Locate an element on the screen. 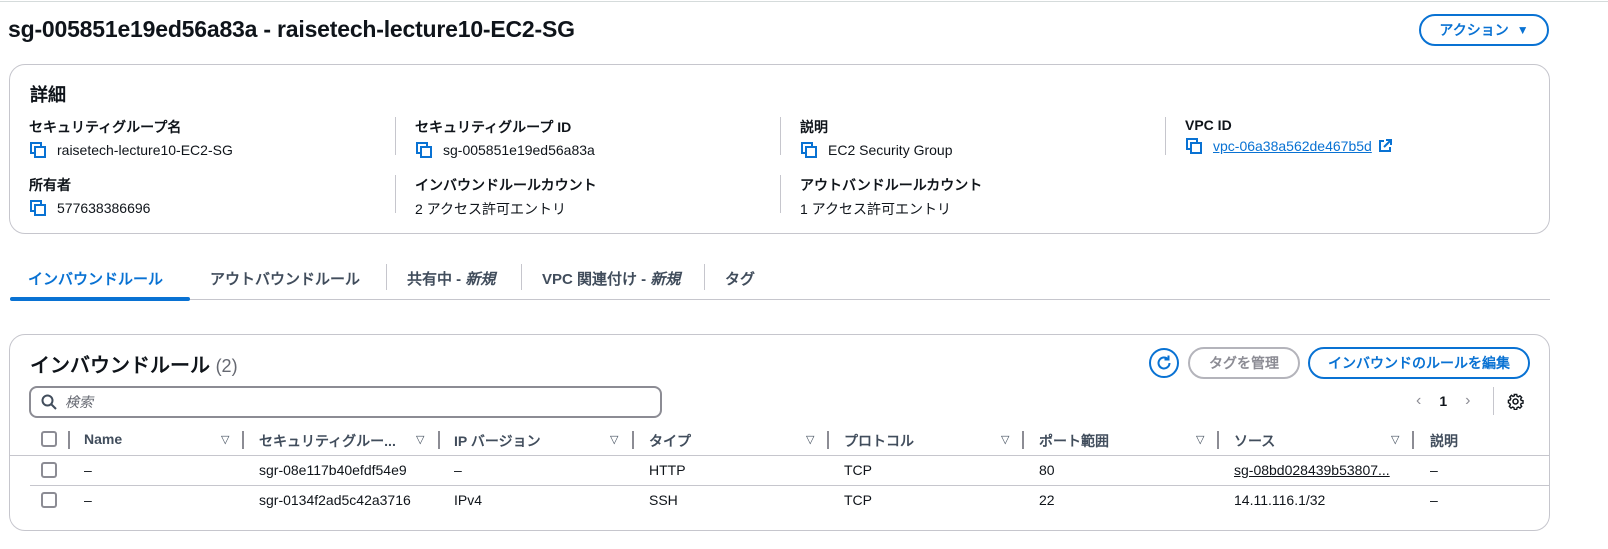 The image size is (1608, 549). description-value: EC2 Security Group is located at coordinates (890, 150).